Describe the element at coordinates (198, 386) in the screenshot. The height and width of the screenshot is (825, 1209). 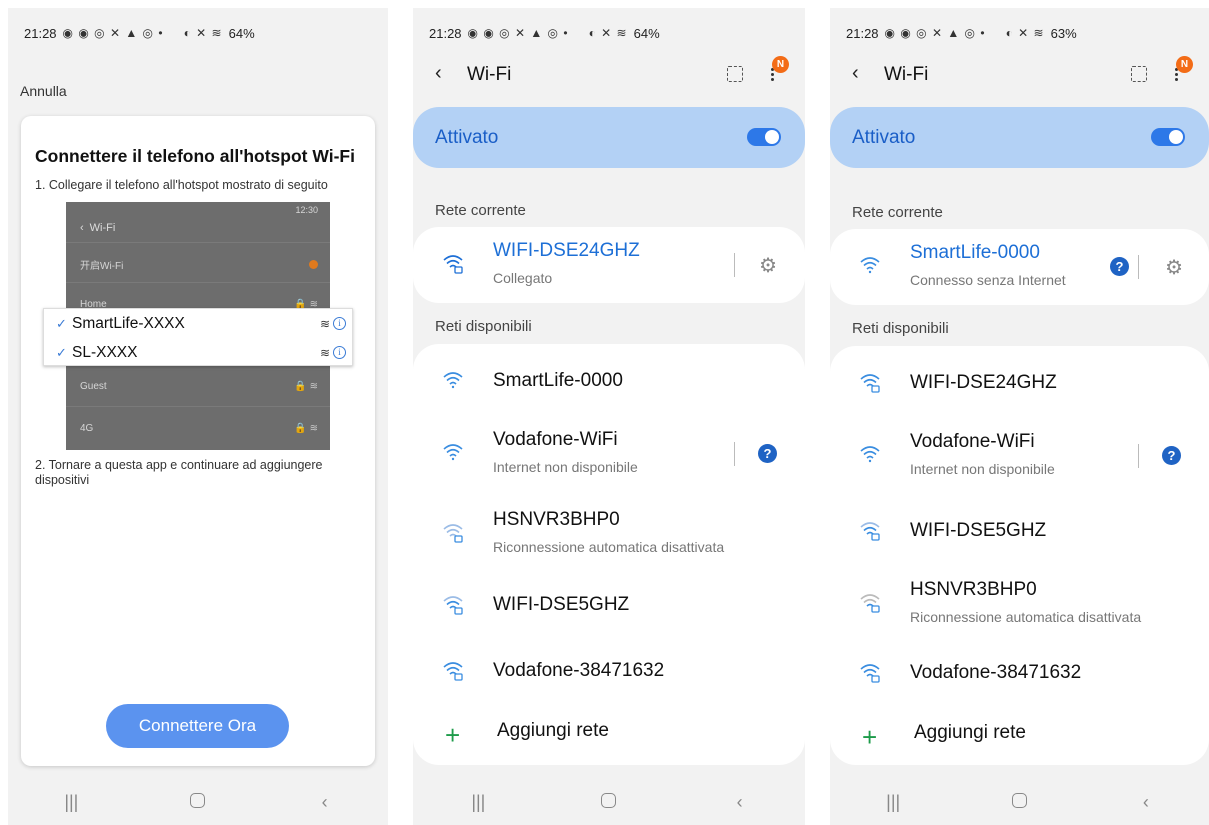
I see `mock-guest-row: Guest 🔒 ≋` at that location.